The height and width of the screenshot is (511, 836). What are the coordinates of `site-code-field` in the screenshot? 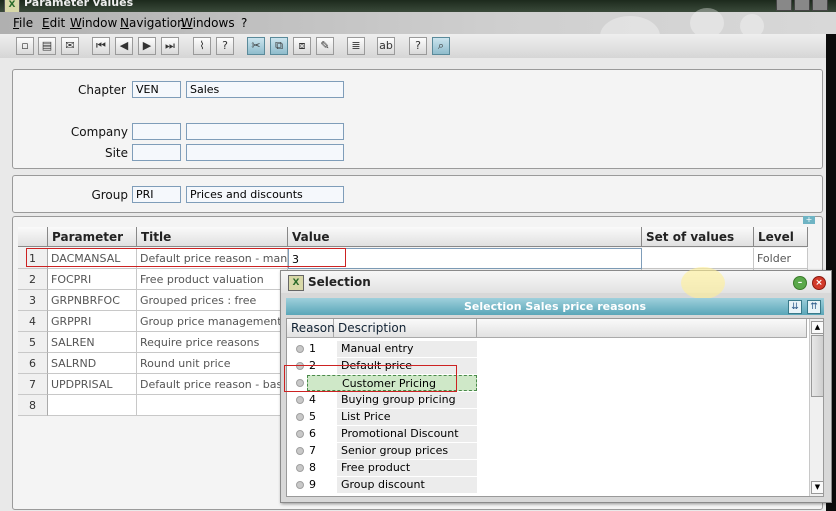 It's located at (156, 152).